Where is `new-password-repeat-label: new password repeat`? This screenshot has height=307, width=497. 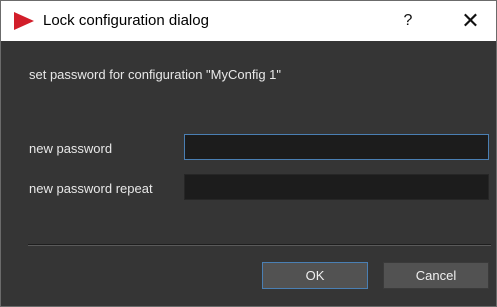
new-password-repeat-label: new password repeat is located at coordinates (91, 188).